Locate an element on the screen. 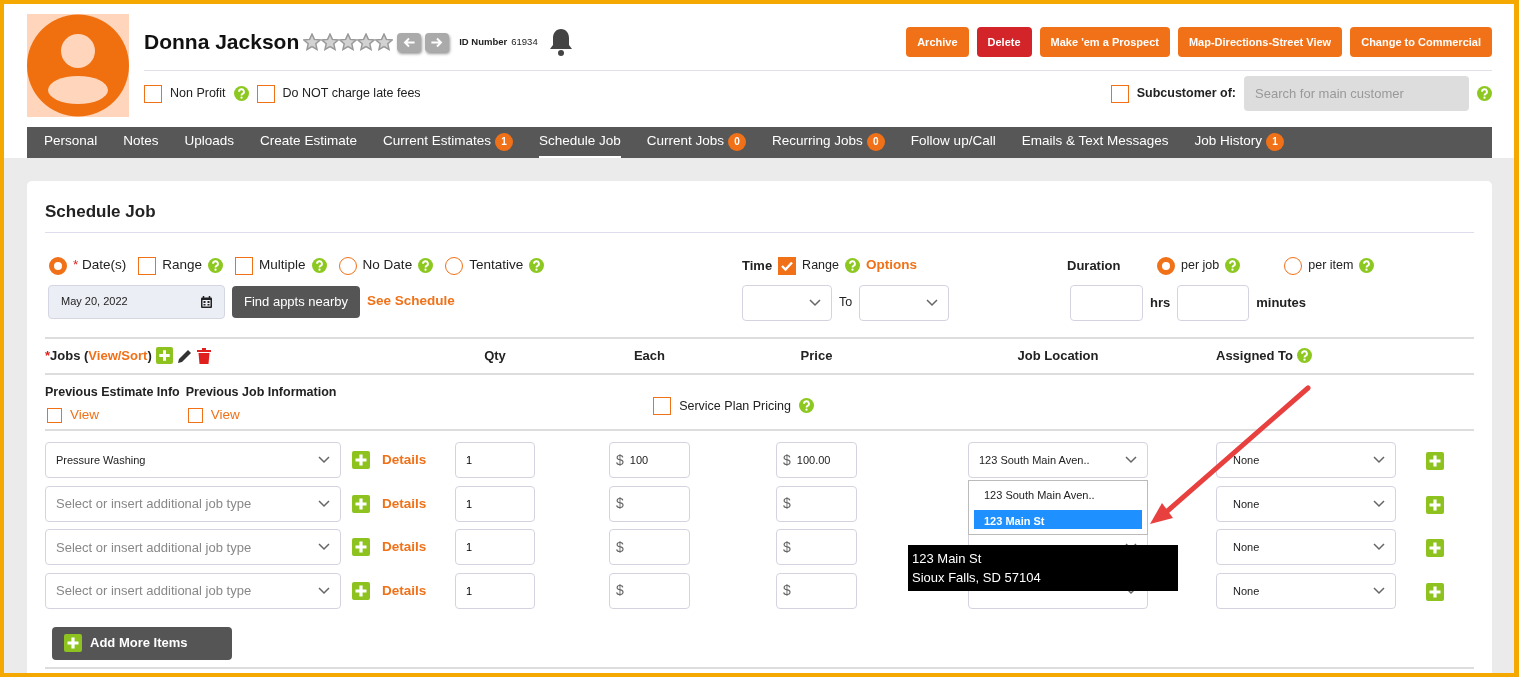  bell-icon is located at coordinates (560, 42).